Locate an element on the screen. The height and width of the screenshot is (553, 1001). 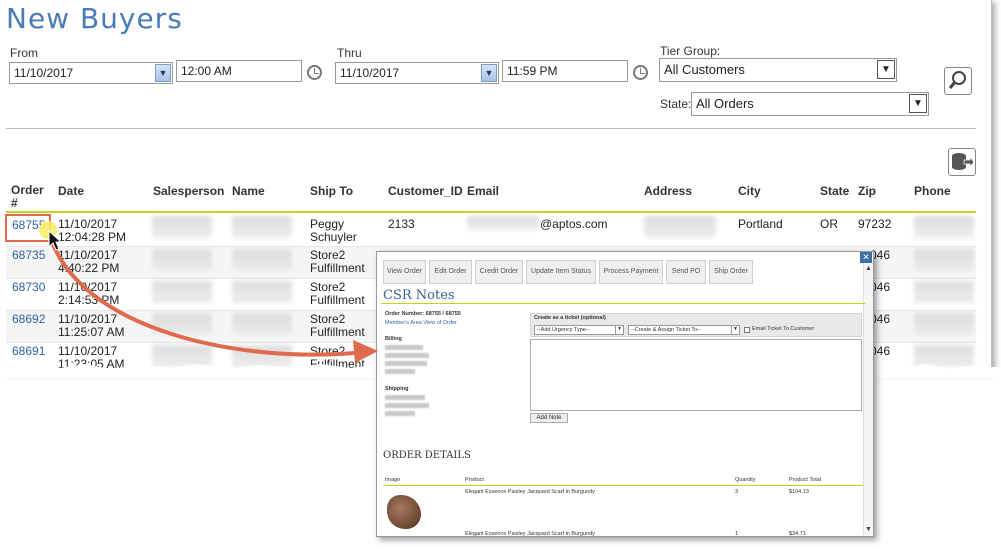
col-header-name: Name is located at coordinates (248, 191).